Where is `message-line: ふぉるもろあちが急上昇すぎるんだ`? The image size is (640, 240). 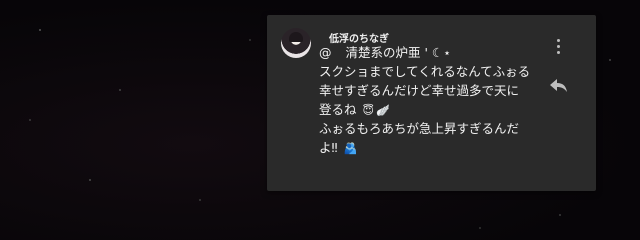
message-line: ふぉるもろあちが急上昇すぎるんだ is located at coordinates (419, 128).